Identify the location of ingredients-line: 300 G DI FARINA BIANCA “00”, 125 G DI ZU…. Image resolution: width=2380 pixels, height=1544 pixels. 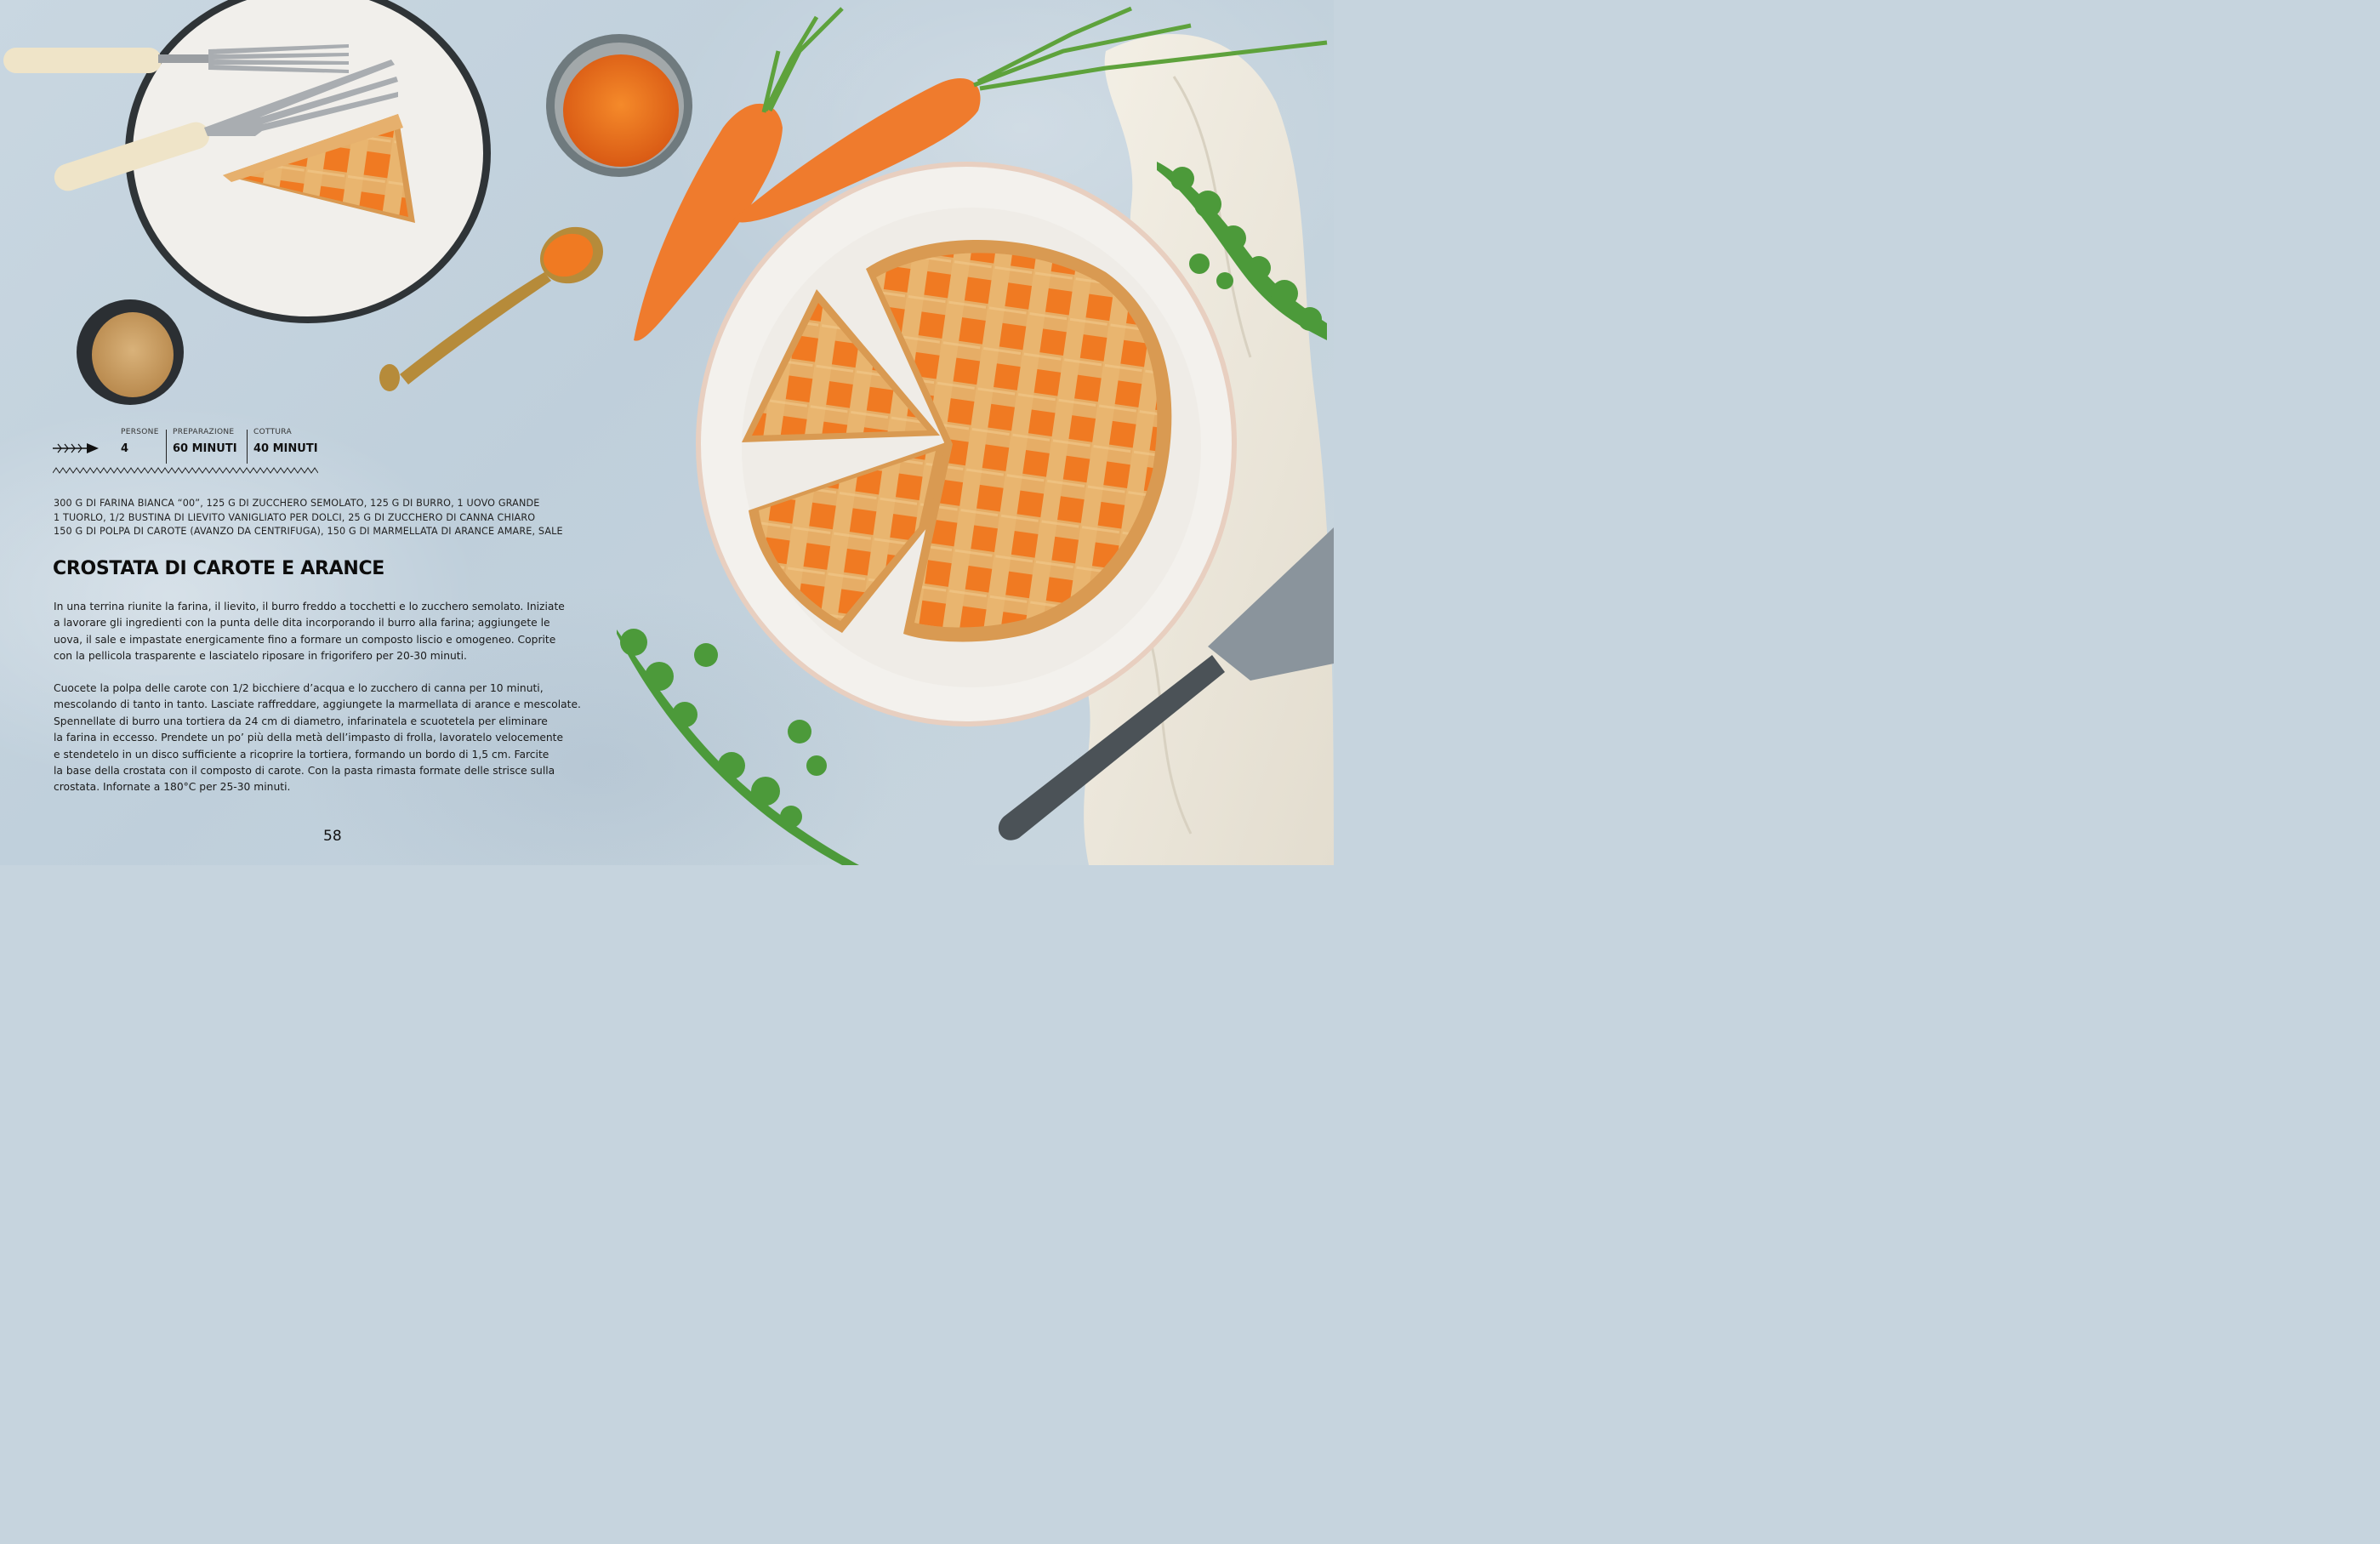
(297, 503).